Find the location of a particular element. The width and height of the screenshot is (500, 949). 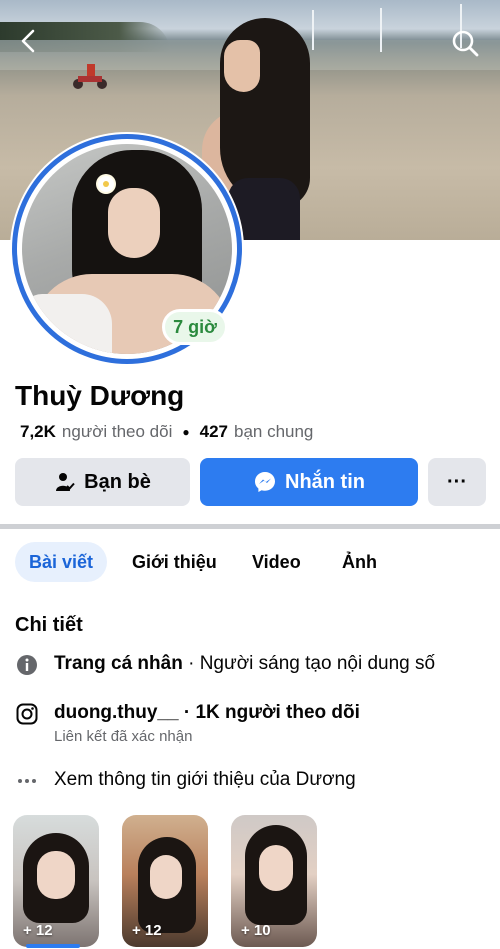

instagram-handle: duong.thuy__ is located at coordinates (116, 712).